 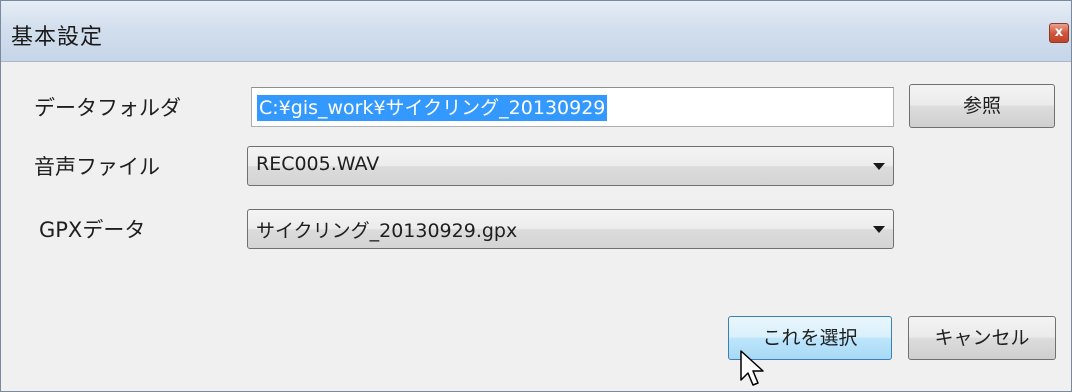 What do you see at coordinates (387, 231) in the screenshot?
I see `gpx-data-selected: サイクリング_20130929.gpx` at bounding box center [387, 231].